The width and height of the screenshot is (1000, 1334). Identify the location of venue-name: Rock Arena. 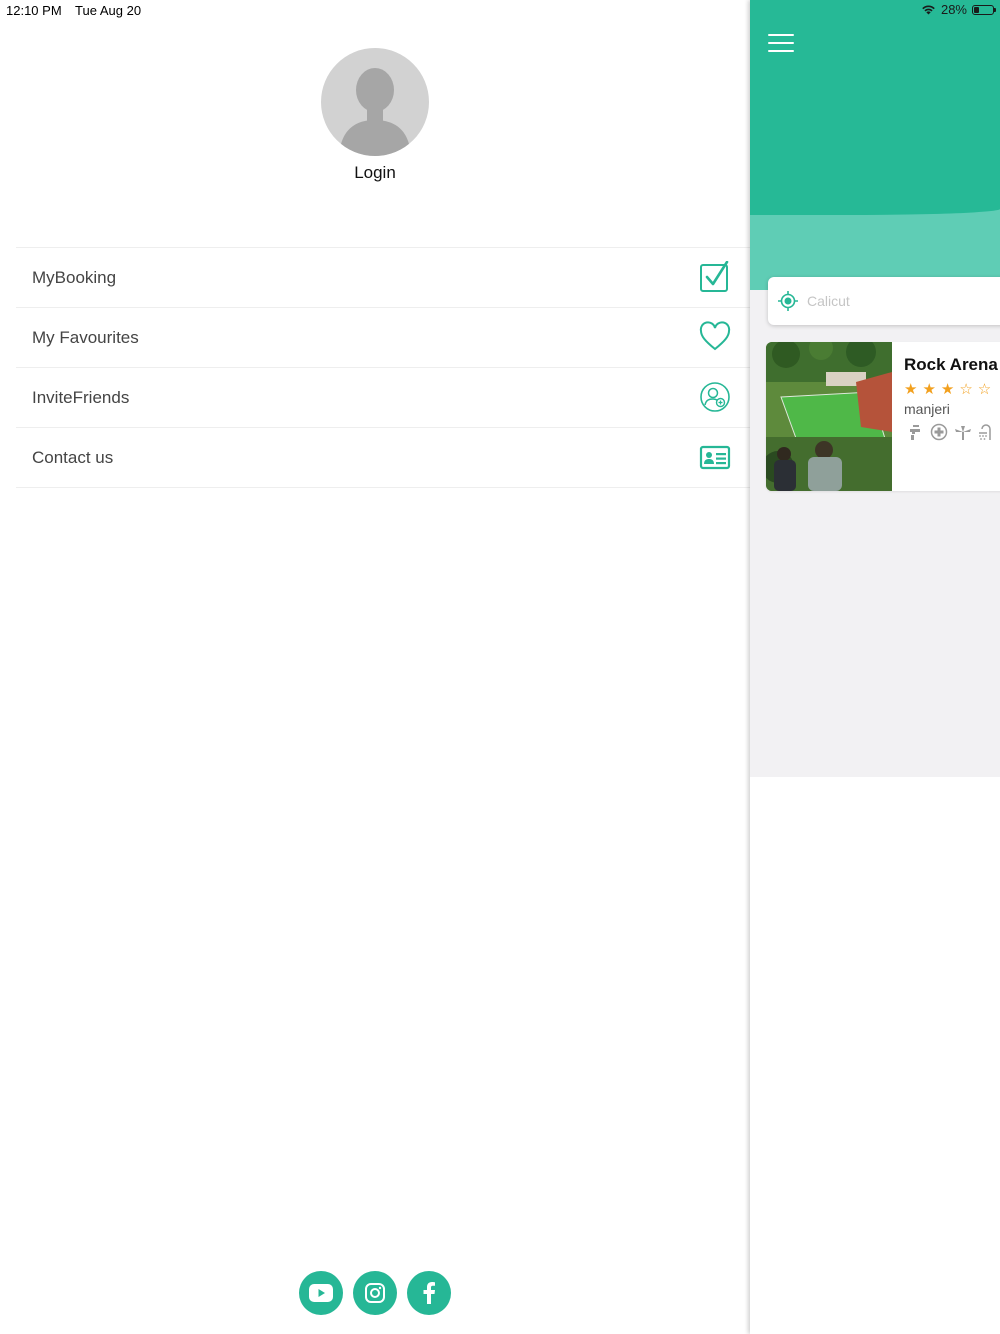
(951, 364).